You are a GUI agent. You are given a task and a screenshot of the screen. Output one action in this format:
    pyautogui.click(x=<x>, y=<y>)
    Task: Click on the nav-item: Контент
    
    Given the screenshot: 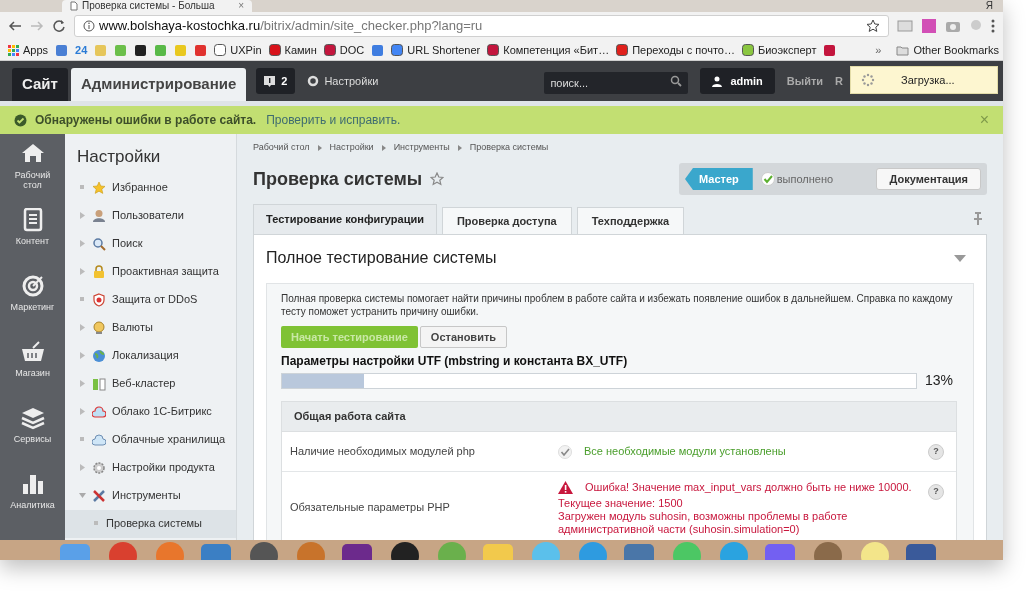 What is the action you would take?
    pyautogui.click(x=32, y=235)
    